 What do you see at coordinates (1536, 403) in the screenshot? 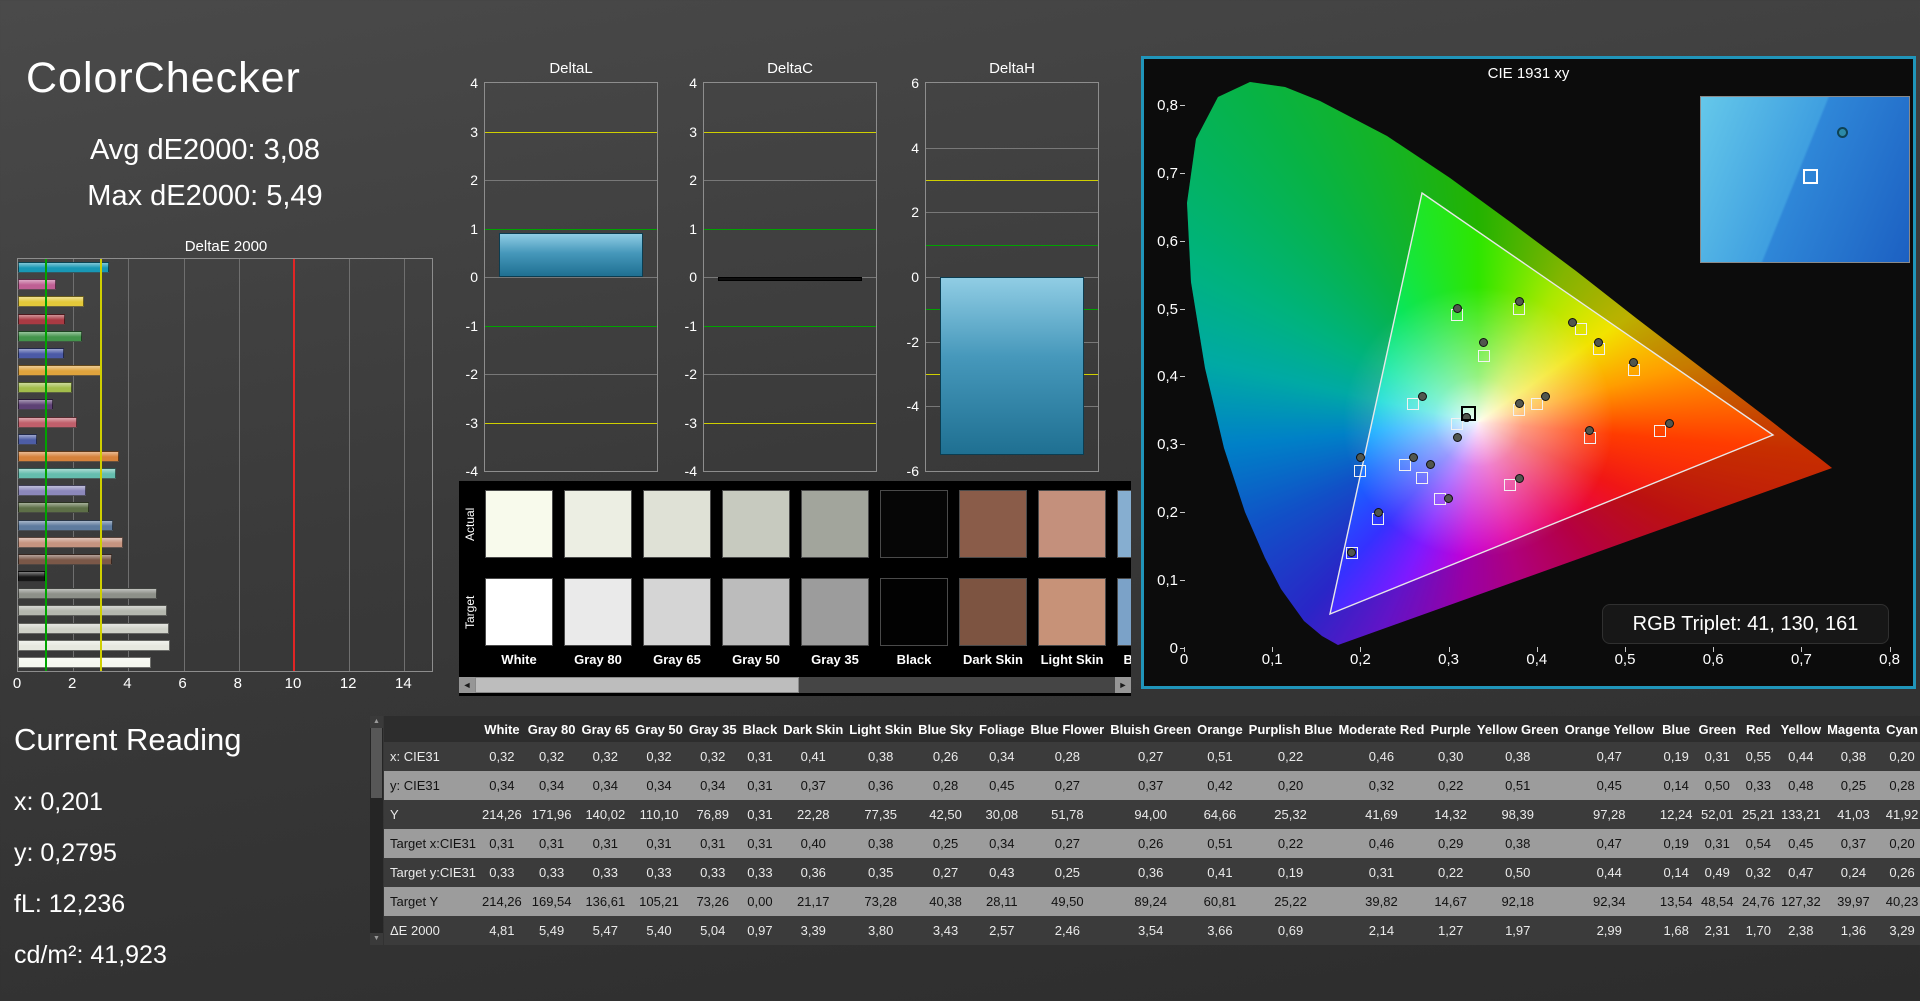
I see `cie-target-dark-skin` at bounding box center [1536, 403].